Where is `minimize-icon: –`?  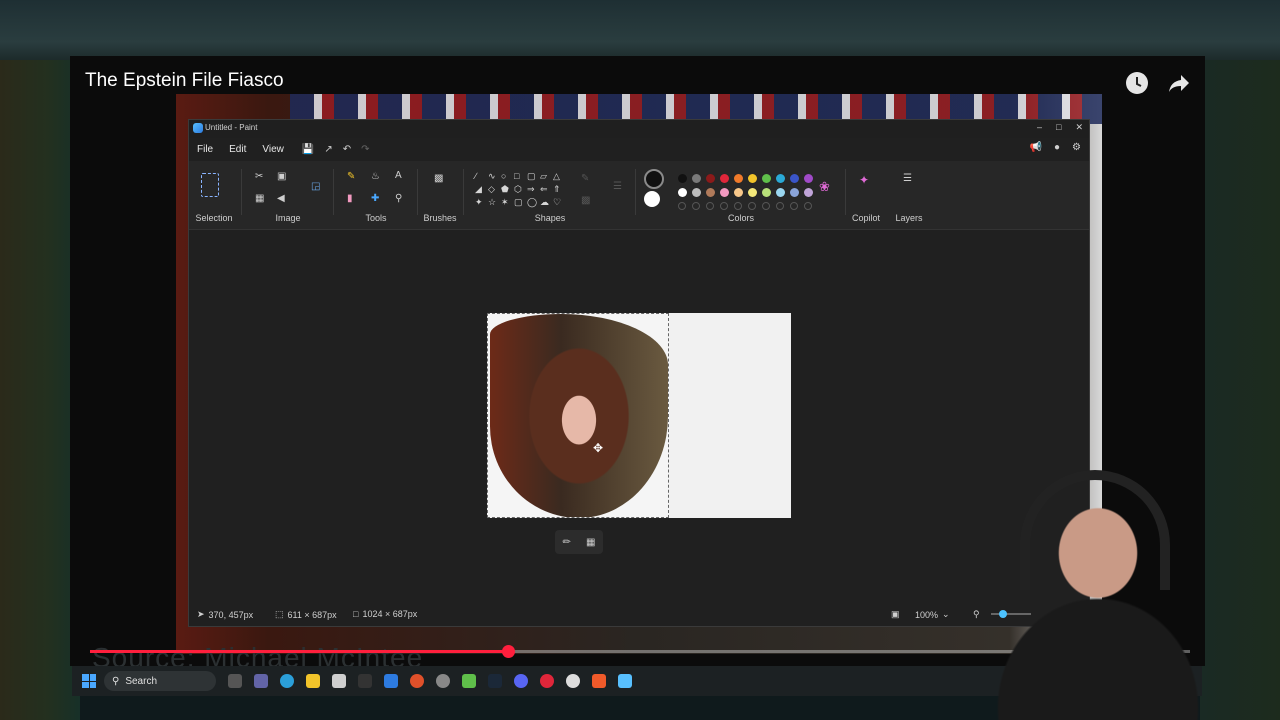
minimize-icon: – is located at coordinates (1039, 127).